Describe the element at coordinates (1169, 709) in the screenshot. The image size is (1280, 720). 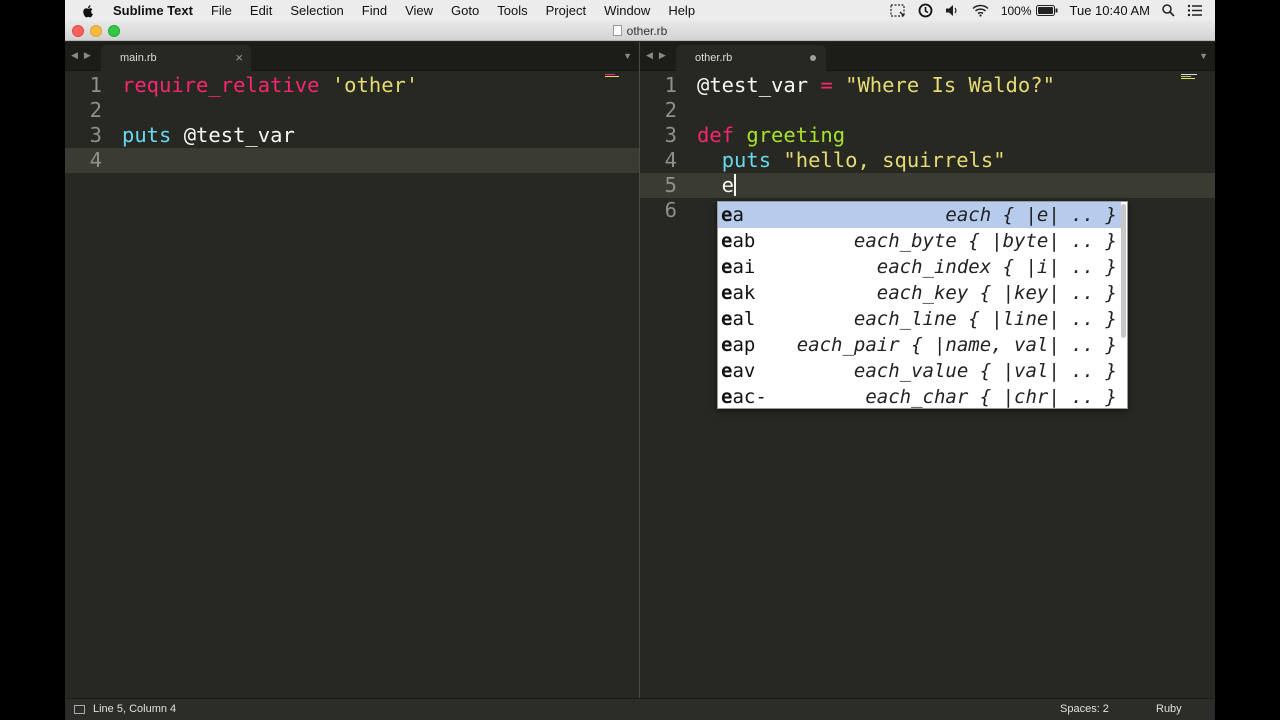
I see `syntax-selector: Ruby` at that location.